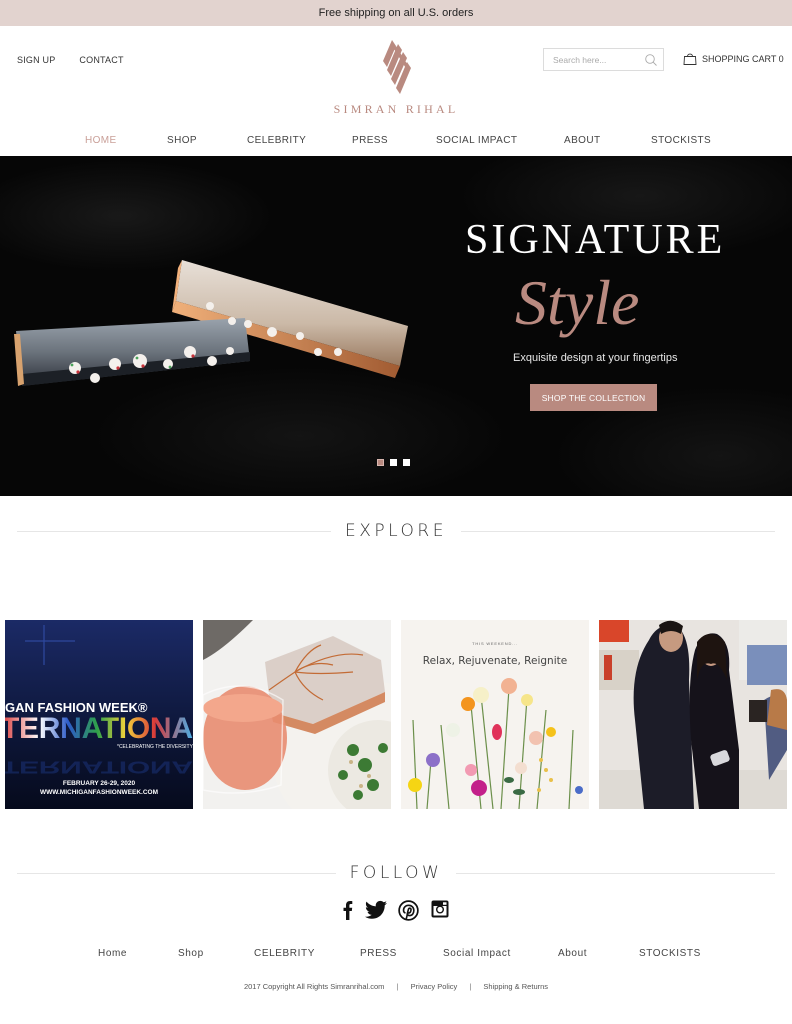 This screenshot has width=792, height=1024. What do you see at coordinates (112, 953) in the screenshot?
I see `footer-home: Home` at bounding box center [112, 953].